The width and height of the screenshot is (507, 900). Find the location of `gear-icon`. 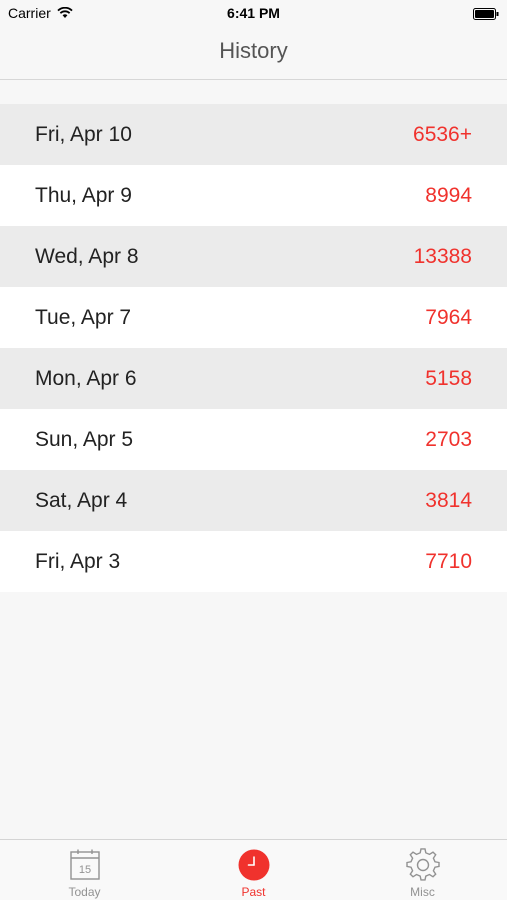

gear-icon is located at coordinates (422, 864).